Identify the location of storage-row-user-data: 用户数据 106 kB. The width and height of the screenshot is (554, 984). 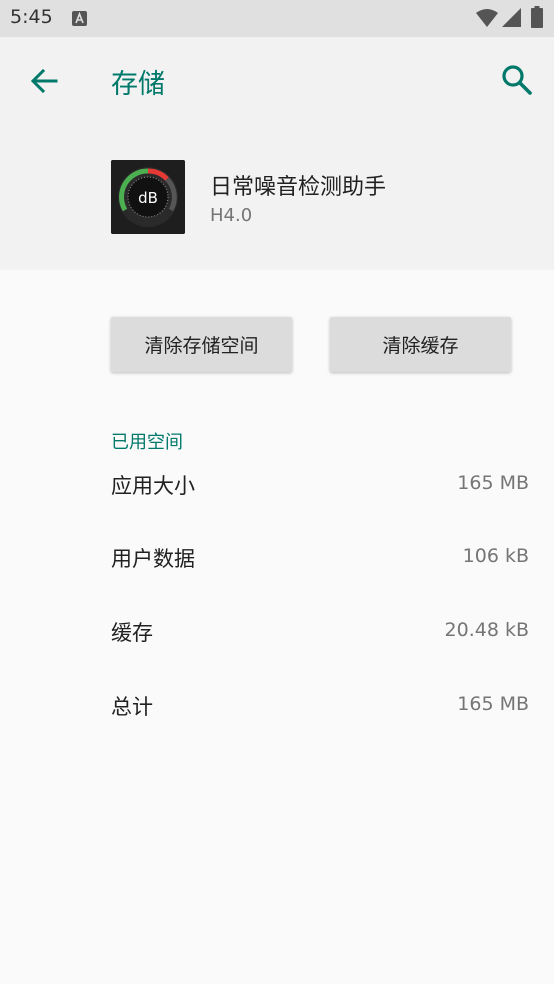
(320, 563).